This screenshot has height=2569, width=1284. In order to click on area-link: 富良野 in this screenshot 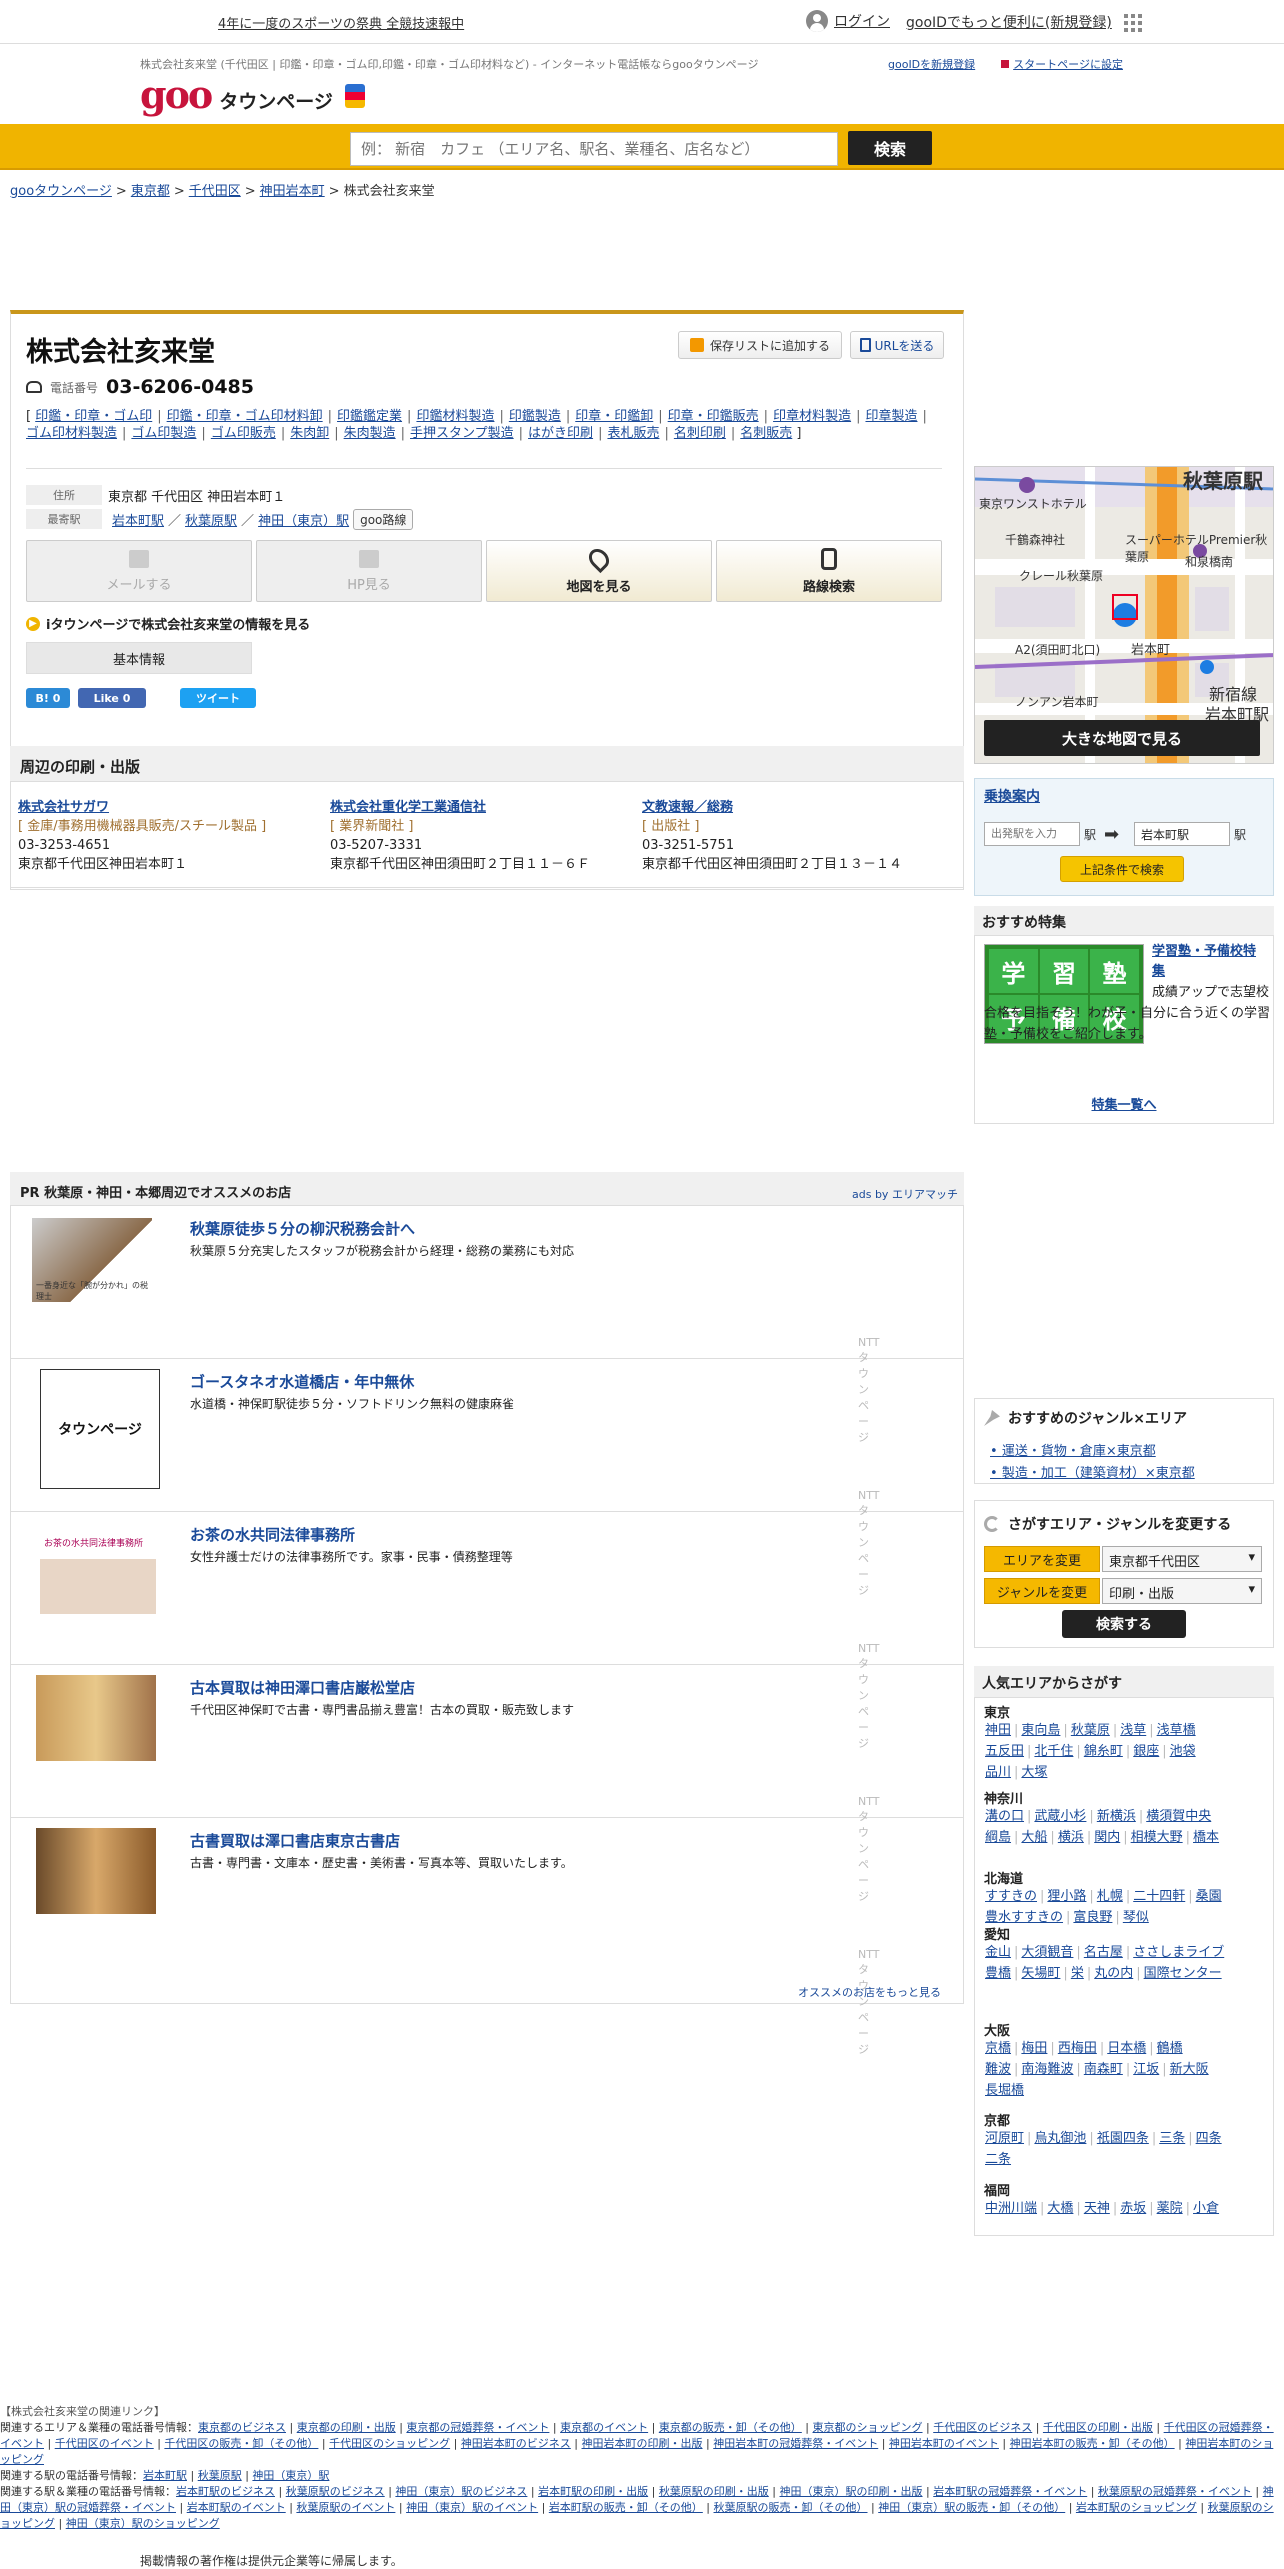, I will do `click(1092, 1917)`.